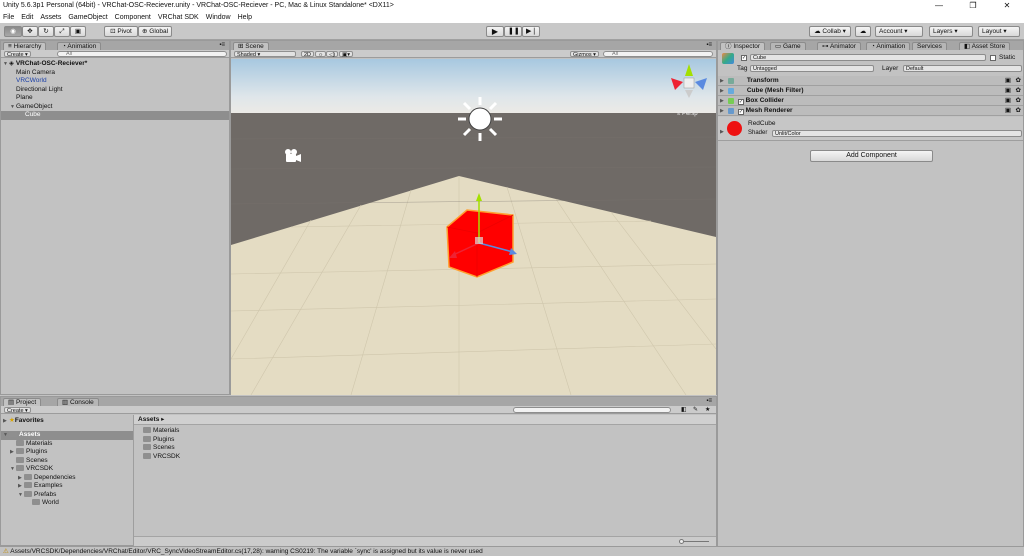  Describe the element at coordinates (133, 17) in the screenshot. I see `menu-component: Component` at that location.